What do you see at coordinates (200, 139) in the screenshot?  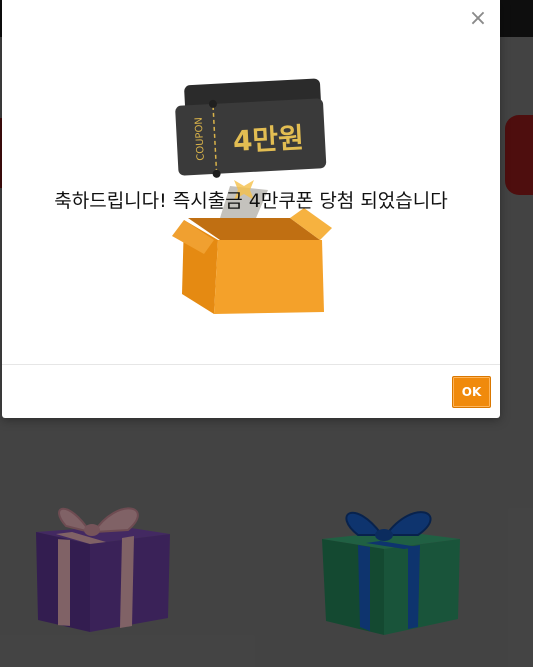 I see `coupon-label: COUPON` at bounding box center [200, 139].